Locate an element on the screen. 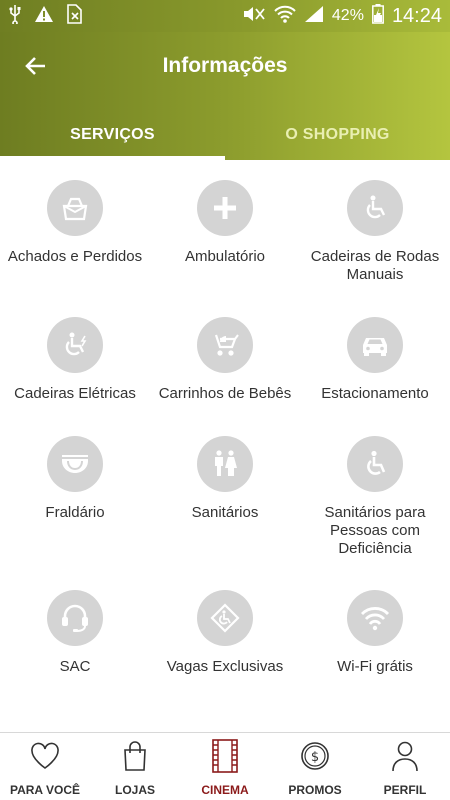  service-fraldario: Fraldário is located at coordinates (75, 479).